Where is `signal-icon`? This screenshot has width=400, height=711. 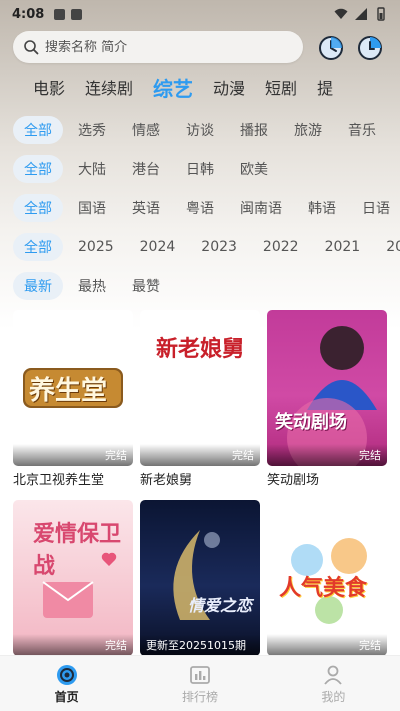 signal-icon is located at coordinates (361, 14).